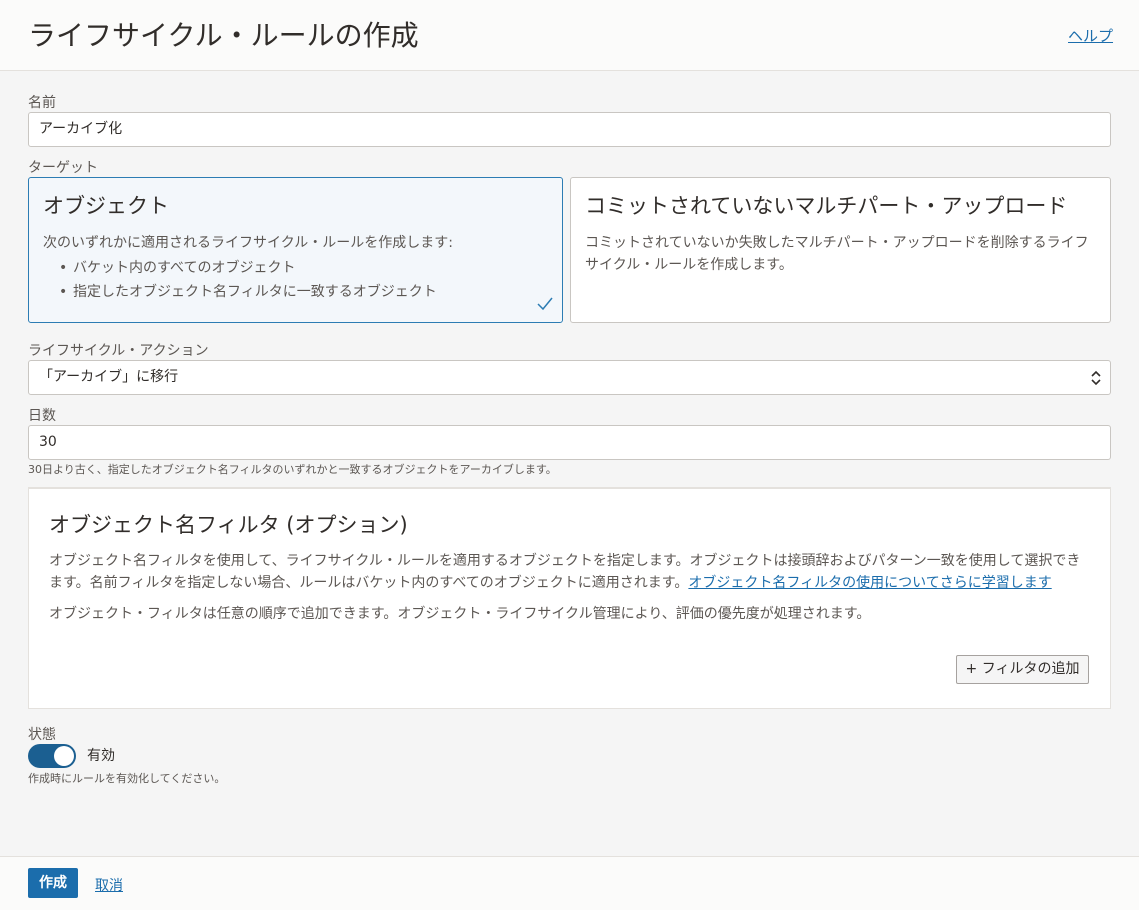 The height and width of the screenshot is (910, 1139). What do you see at coordinates (106, 206) in the screenshot?
I see `target-option-title: オブジェクト` at bounding box center [106, 206].